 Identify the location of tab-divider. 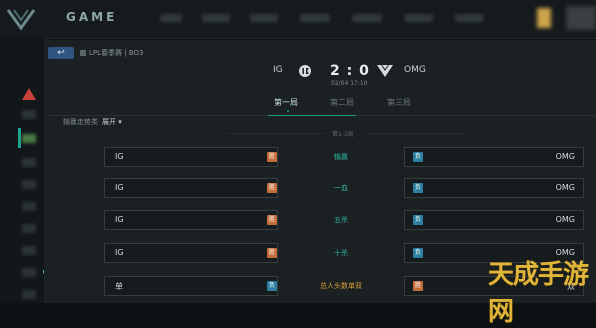
(321, 115).